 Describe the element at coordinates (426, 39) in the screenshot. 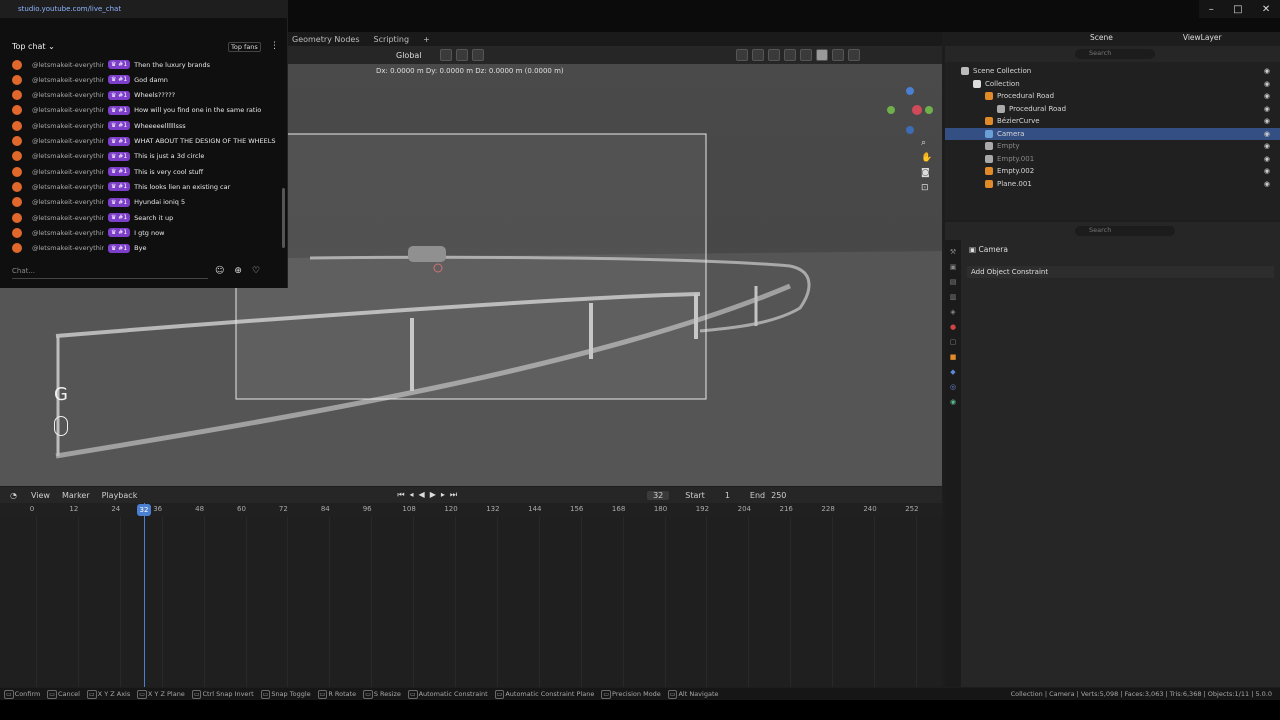

I see `add-workspace-button: +` at that location.